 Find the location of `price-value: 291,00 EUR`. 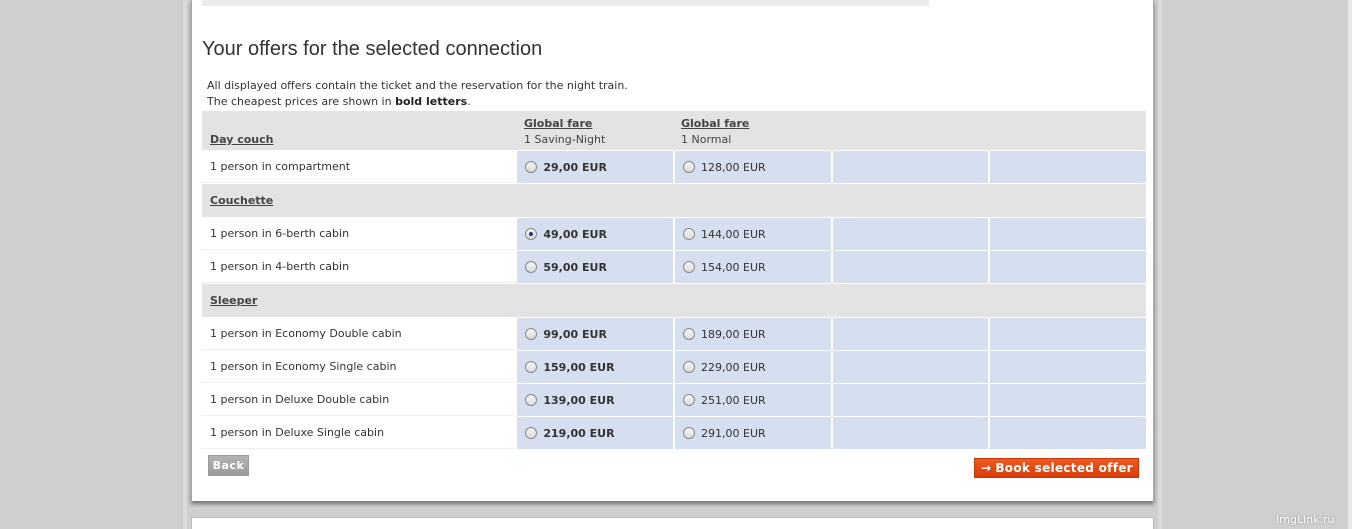

price-value: 291,00 EUR is located at coordinates (733, 433).